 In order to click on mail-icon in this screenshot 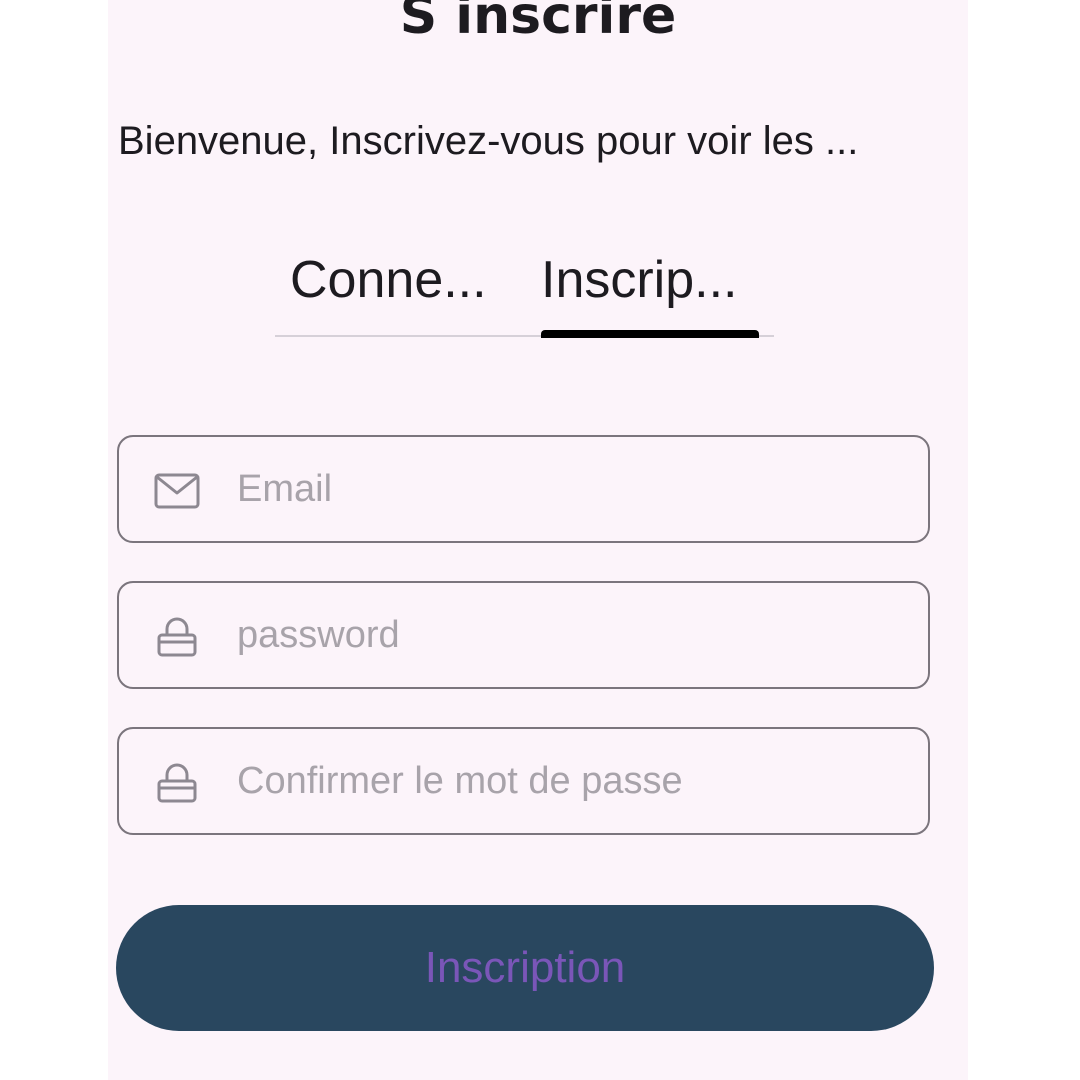, I will do `click(177, 491)`.